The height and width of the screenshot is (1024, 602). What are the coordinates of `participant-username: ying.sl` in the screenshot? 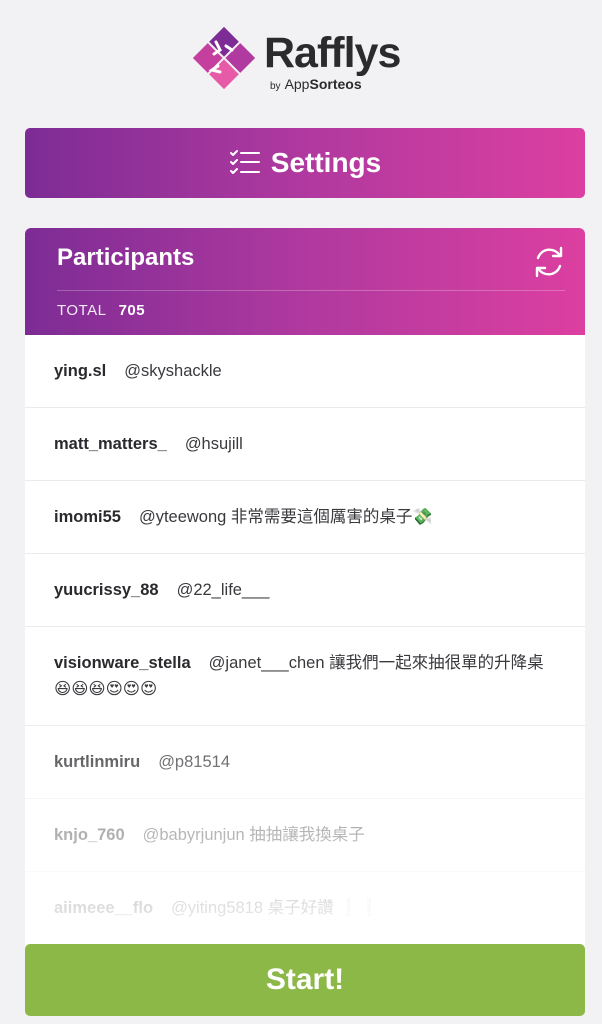 It's located at (80, 371).